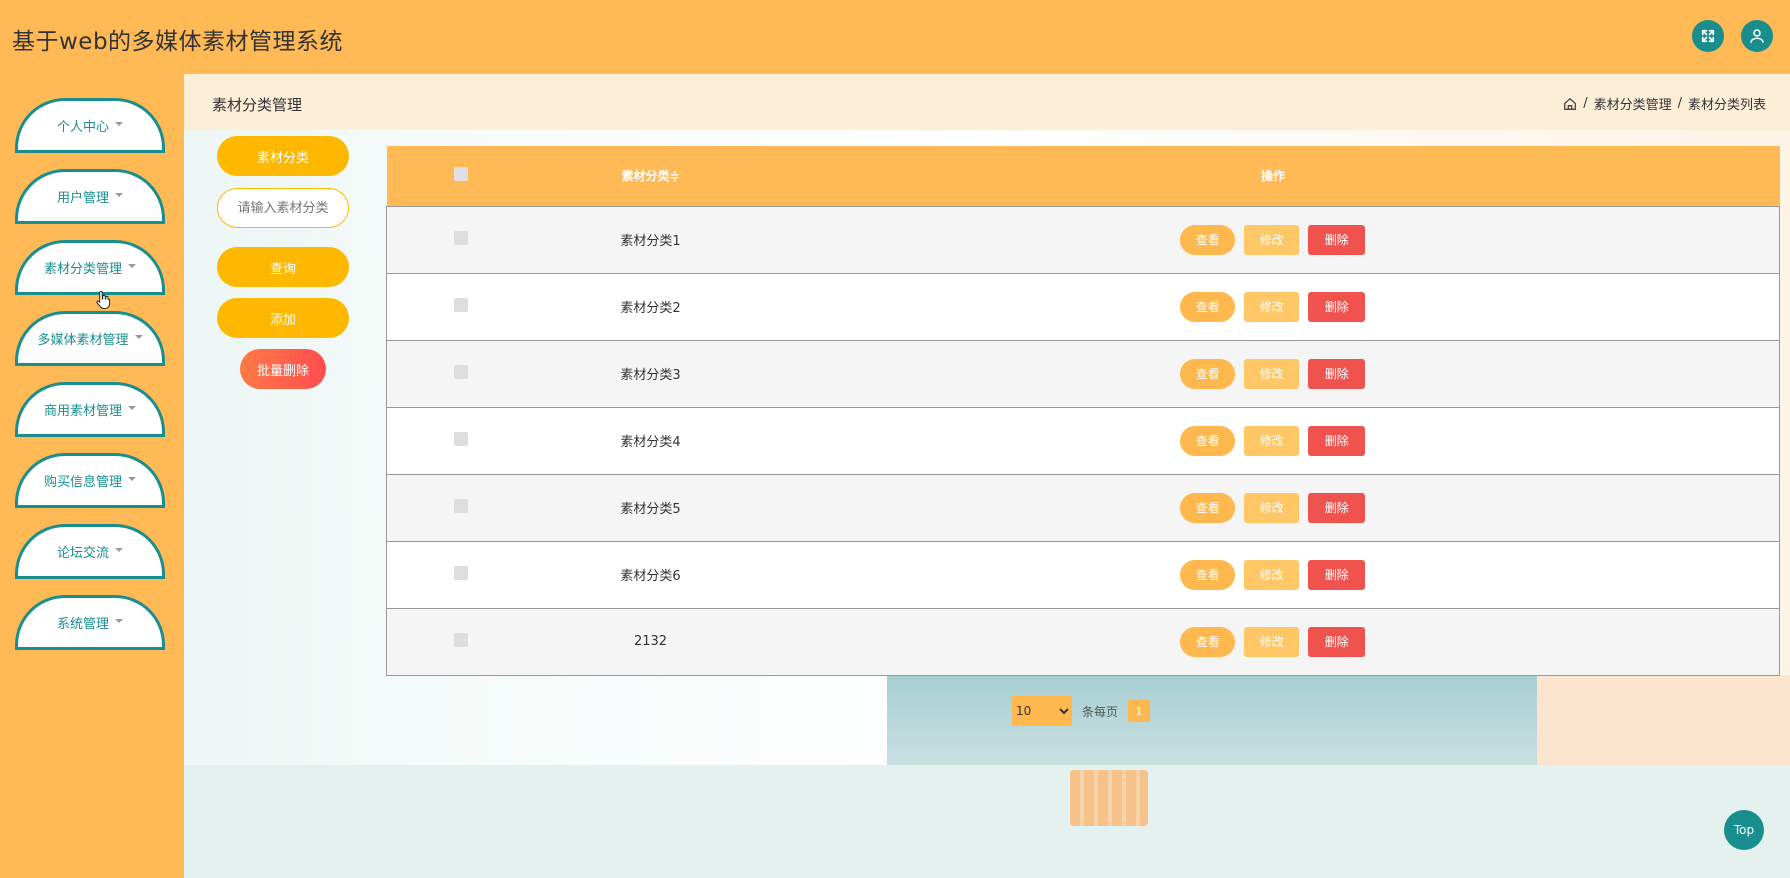  I want to click on sidebar-item-category-management: 素材分类管理, so click(90, 266).